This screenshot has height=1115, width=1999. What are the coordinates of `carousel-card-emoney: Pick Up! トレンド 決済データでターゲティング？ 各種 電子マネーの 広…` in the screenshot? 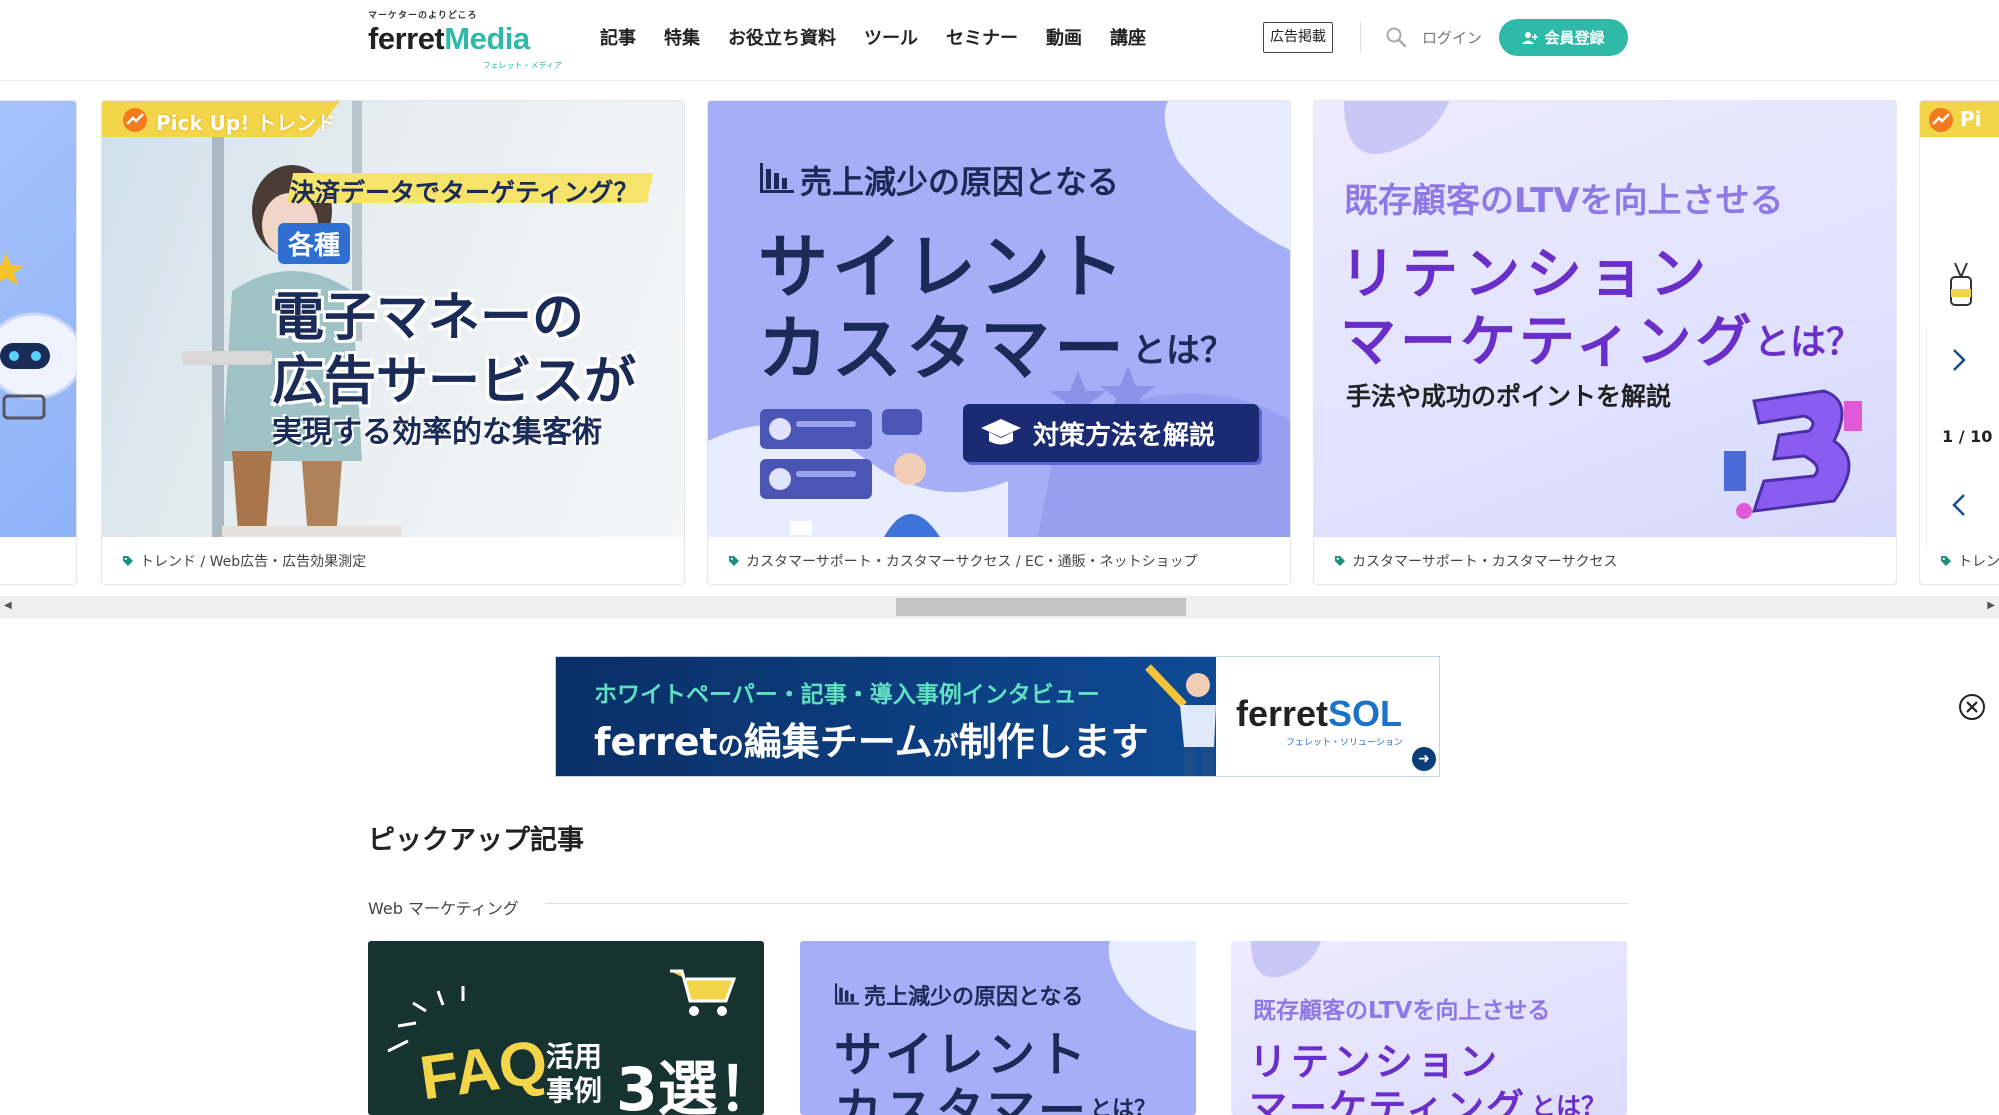 It's located at (393, 342).